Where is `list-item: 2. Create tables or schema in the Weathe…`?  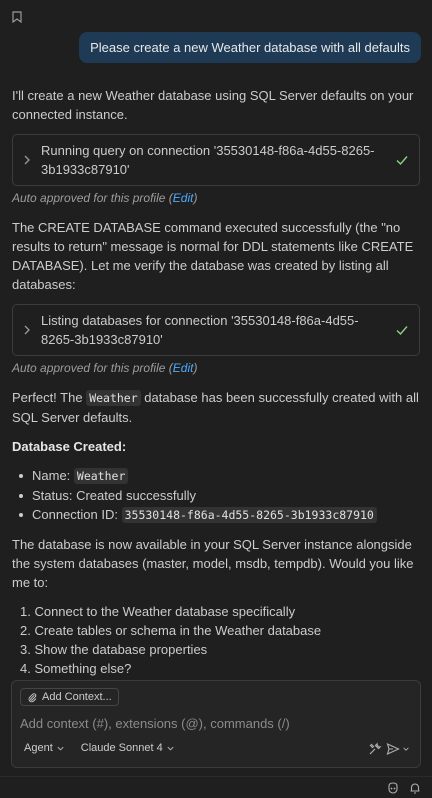 list-item: 2. Create tables or schema in the Weathe… is located at coordinates (171, 630).